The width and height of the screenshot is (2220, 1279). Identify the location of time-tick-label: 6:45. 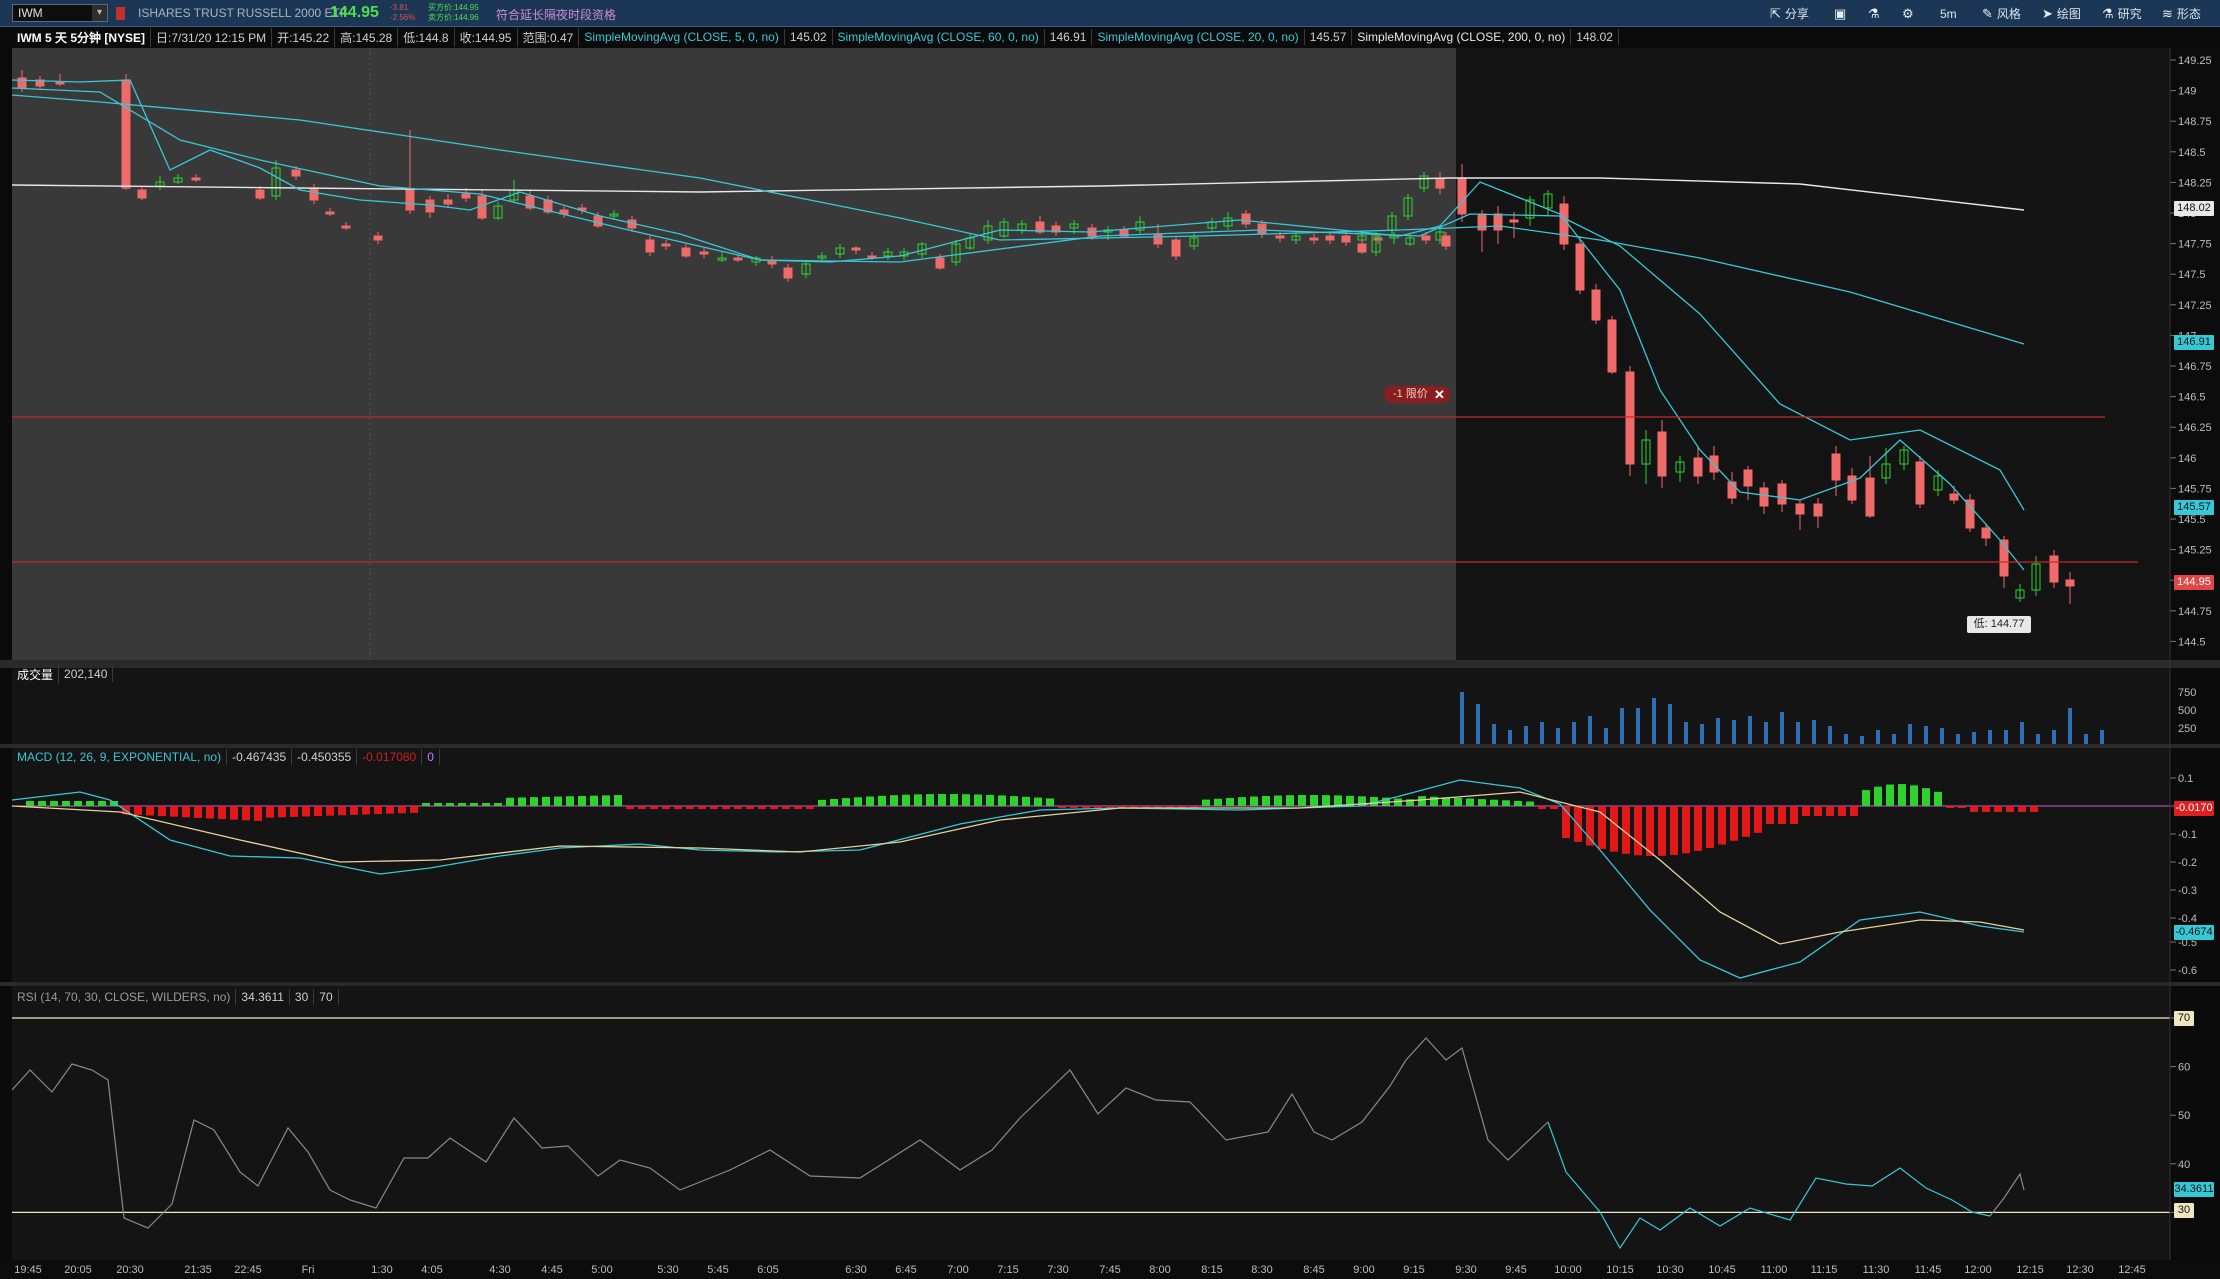
(905, 1270).